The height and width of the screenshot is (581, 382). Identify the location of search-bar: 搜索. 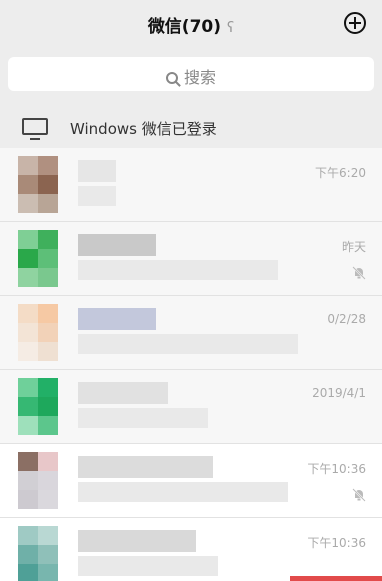
(191, 74).